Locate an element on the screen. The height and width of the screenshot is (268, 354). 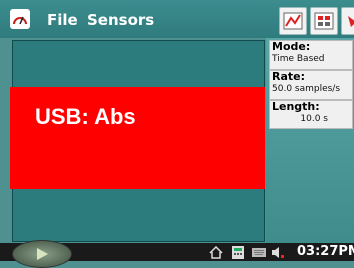
rate-box: Rate: 50.0 samples/s is located at coordinates (311, 85).